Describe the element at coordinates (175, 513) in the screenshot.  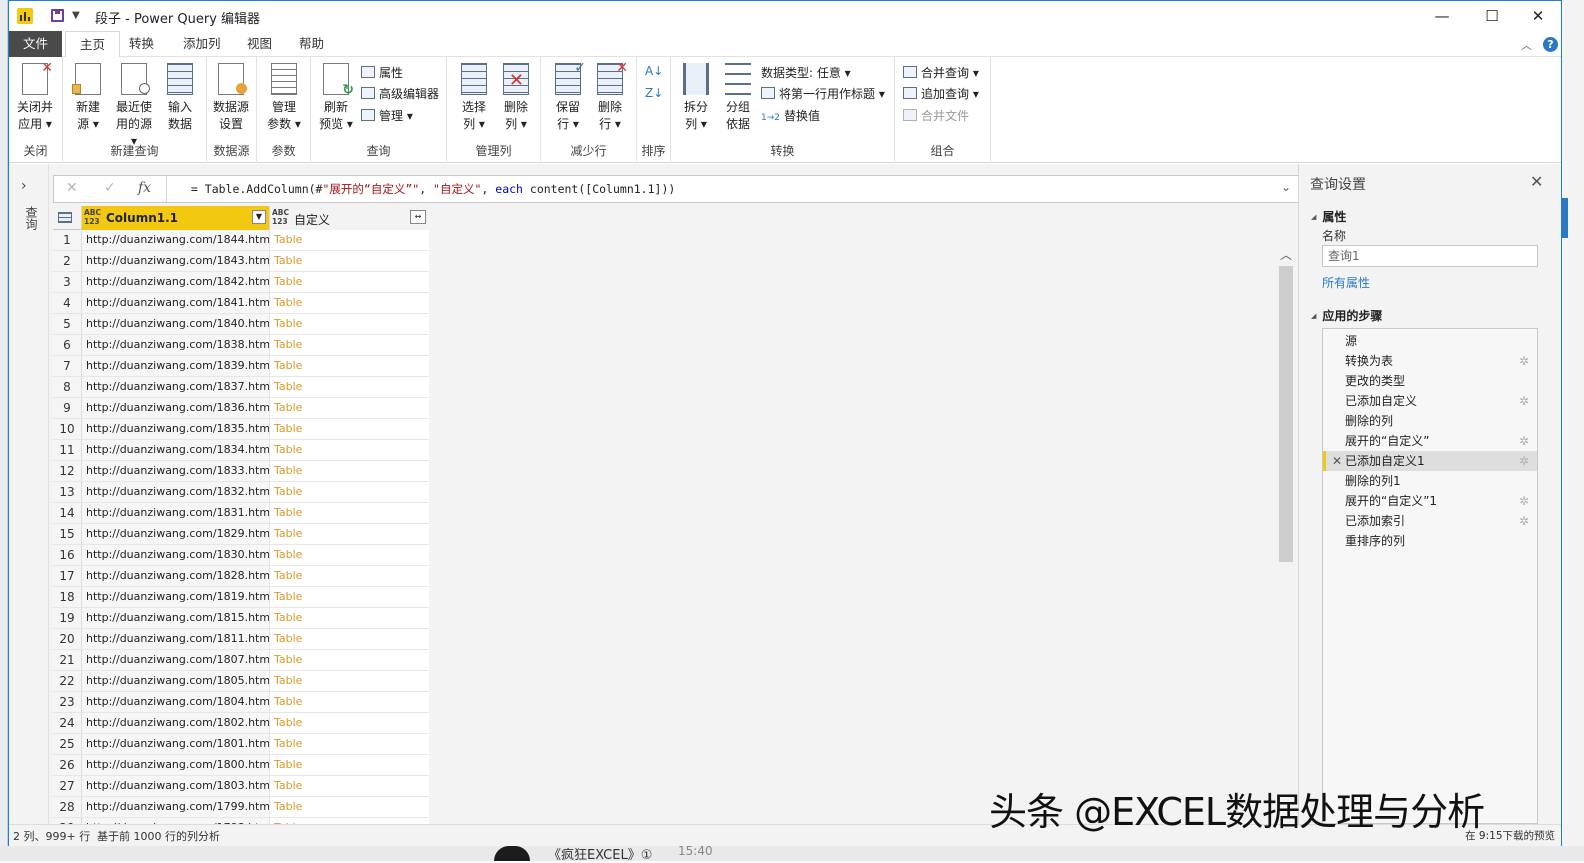
I see `cell-url: http://duanziwang.com/1831.html` at that location.